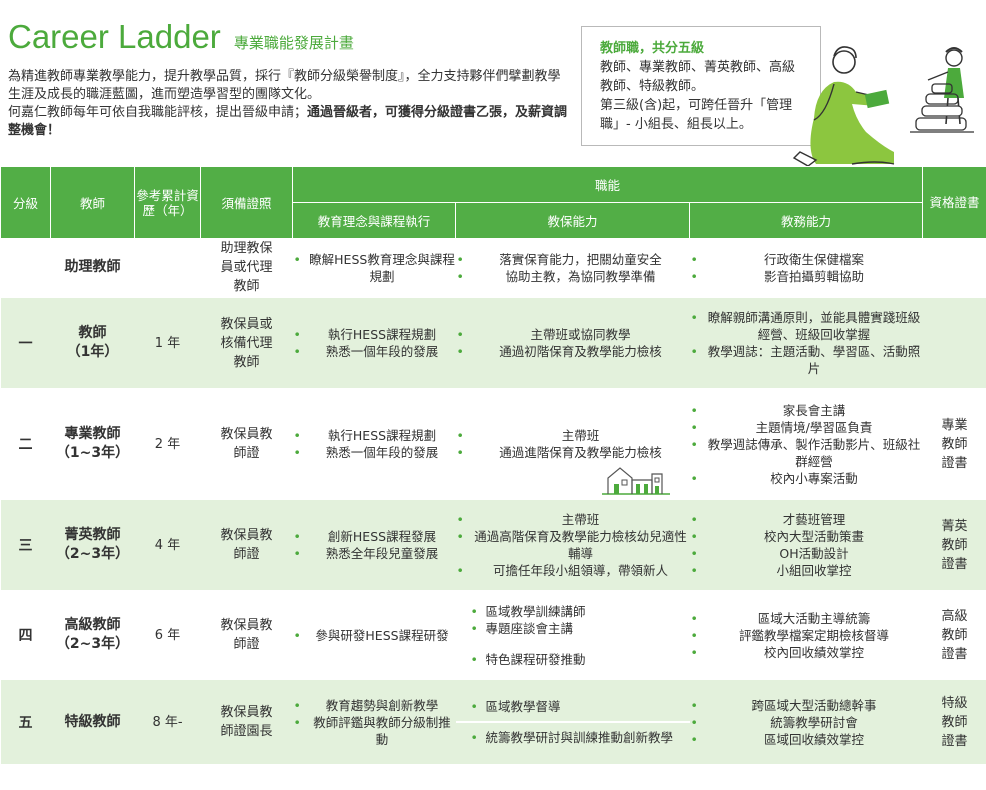 This screenshot has height=790, width=986. I want to click on bullet-list: 統籌教學研討與訓練推動創新教學, so click(575, 737).